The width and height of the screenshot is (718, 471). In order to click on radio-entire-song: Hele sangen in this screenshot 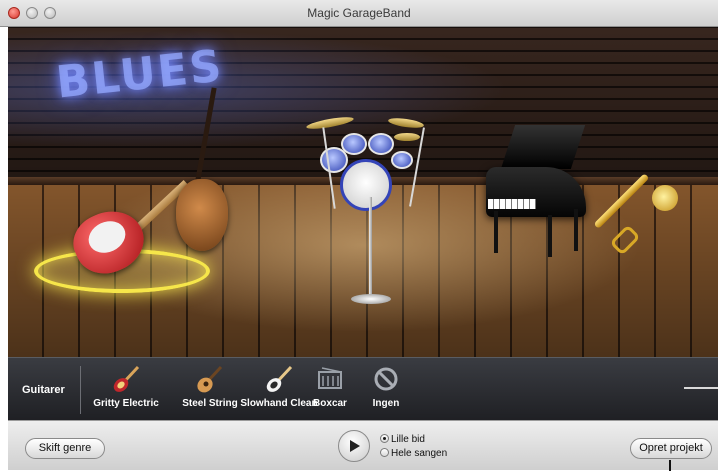, I will do `click(413, 454)`.